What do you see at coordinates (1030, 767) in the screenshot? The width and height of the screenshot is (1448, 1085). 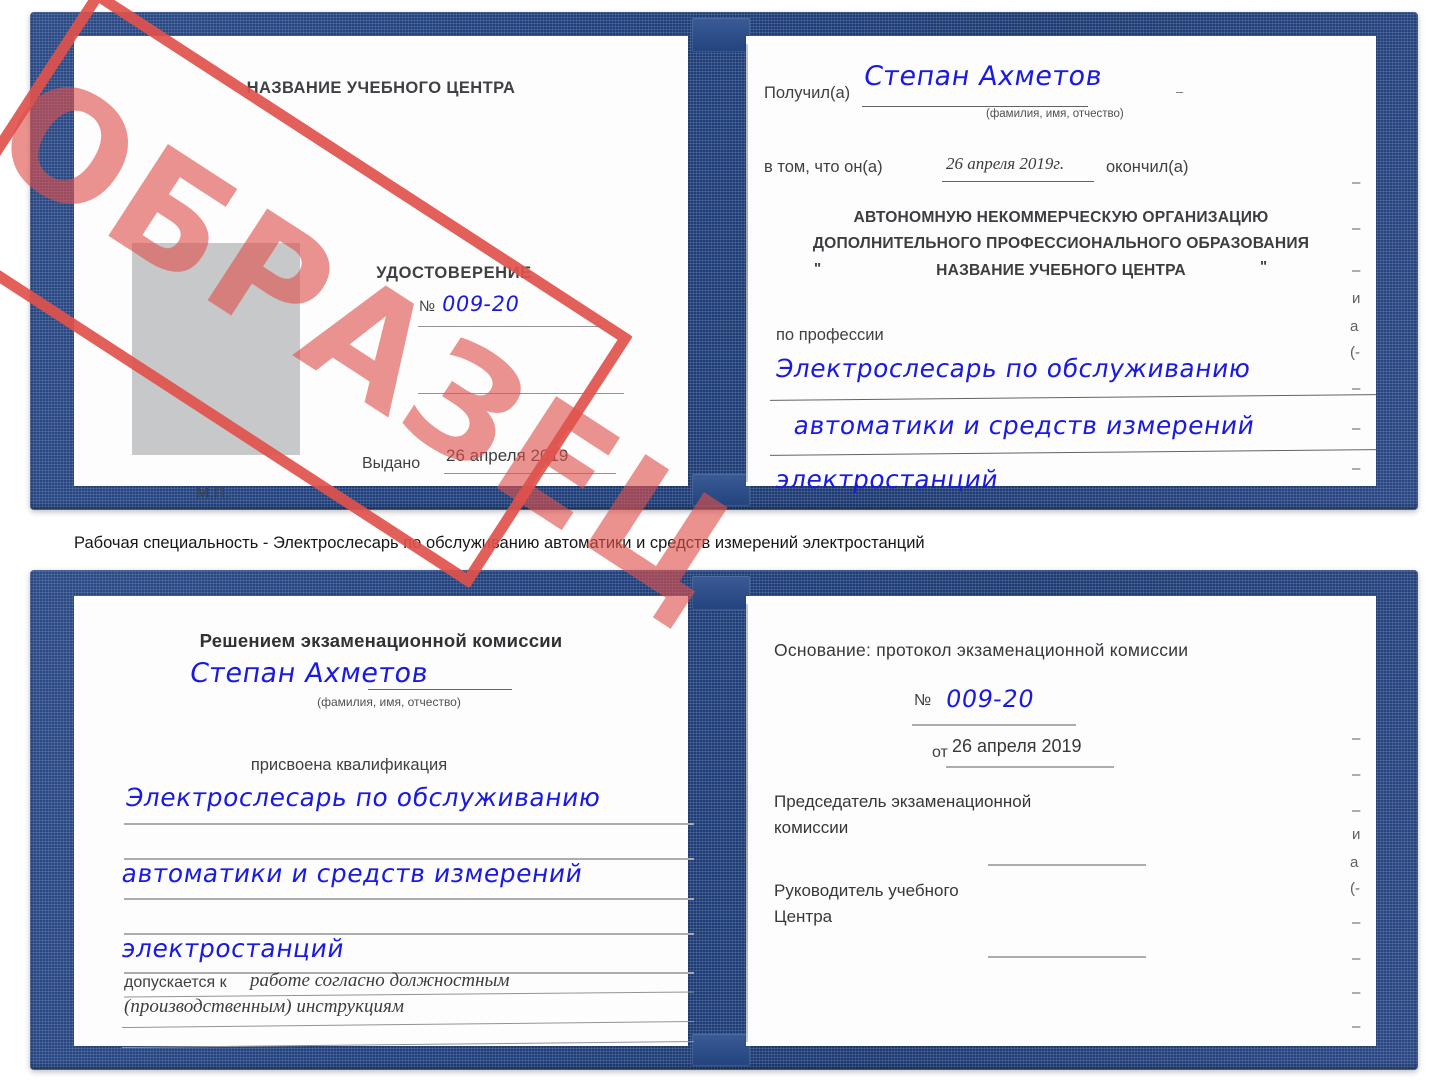 I see `protocol-date-rule` at bounding box center [1030, 767].